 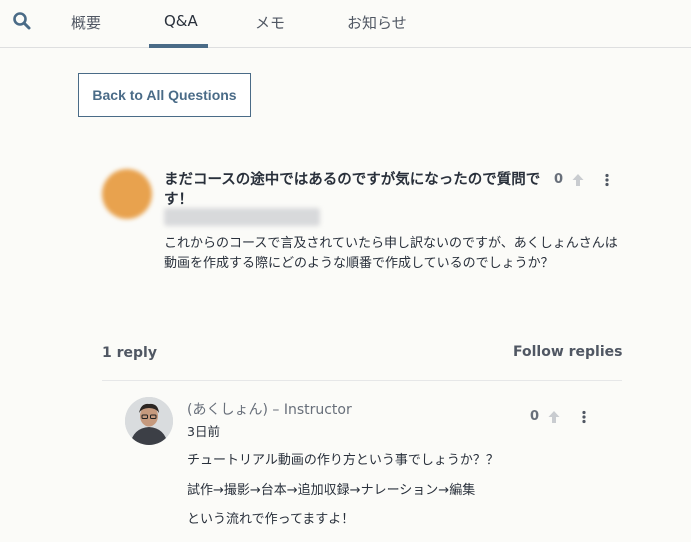 What do you see at coordinates (203, 431) in the screenshot?
I see `reply-timestamp: 3日前` at bounding box center [203, 431].